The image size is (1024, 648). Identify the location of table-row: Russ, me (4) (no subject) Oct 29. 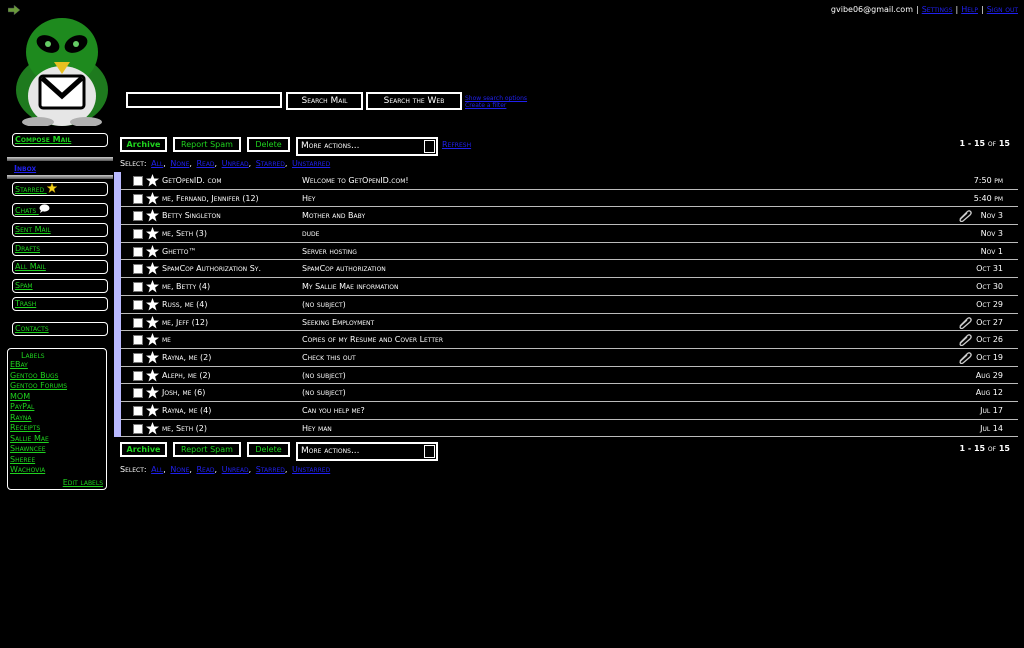
(566, 304).